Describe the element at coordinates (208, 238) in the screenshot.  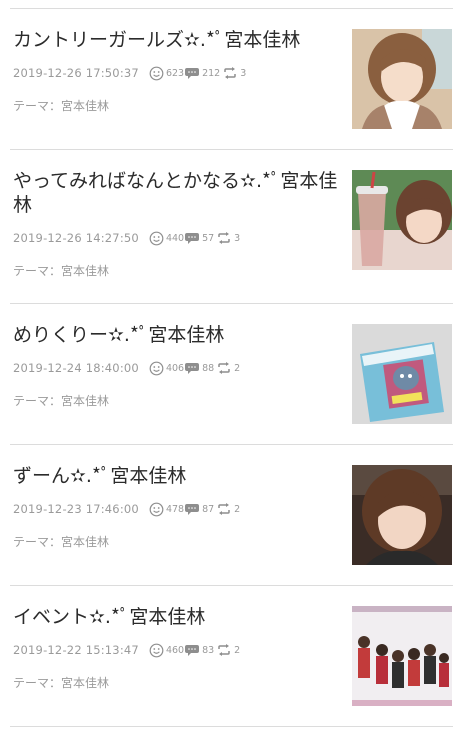
I see `comment-count-value: 57` at that location.